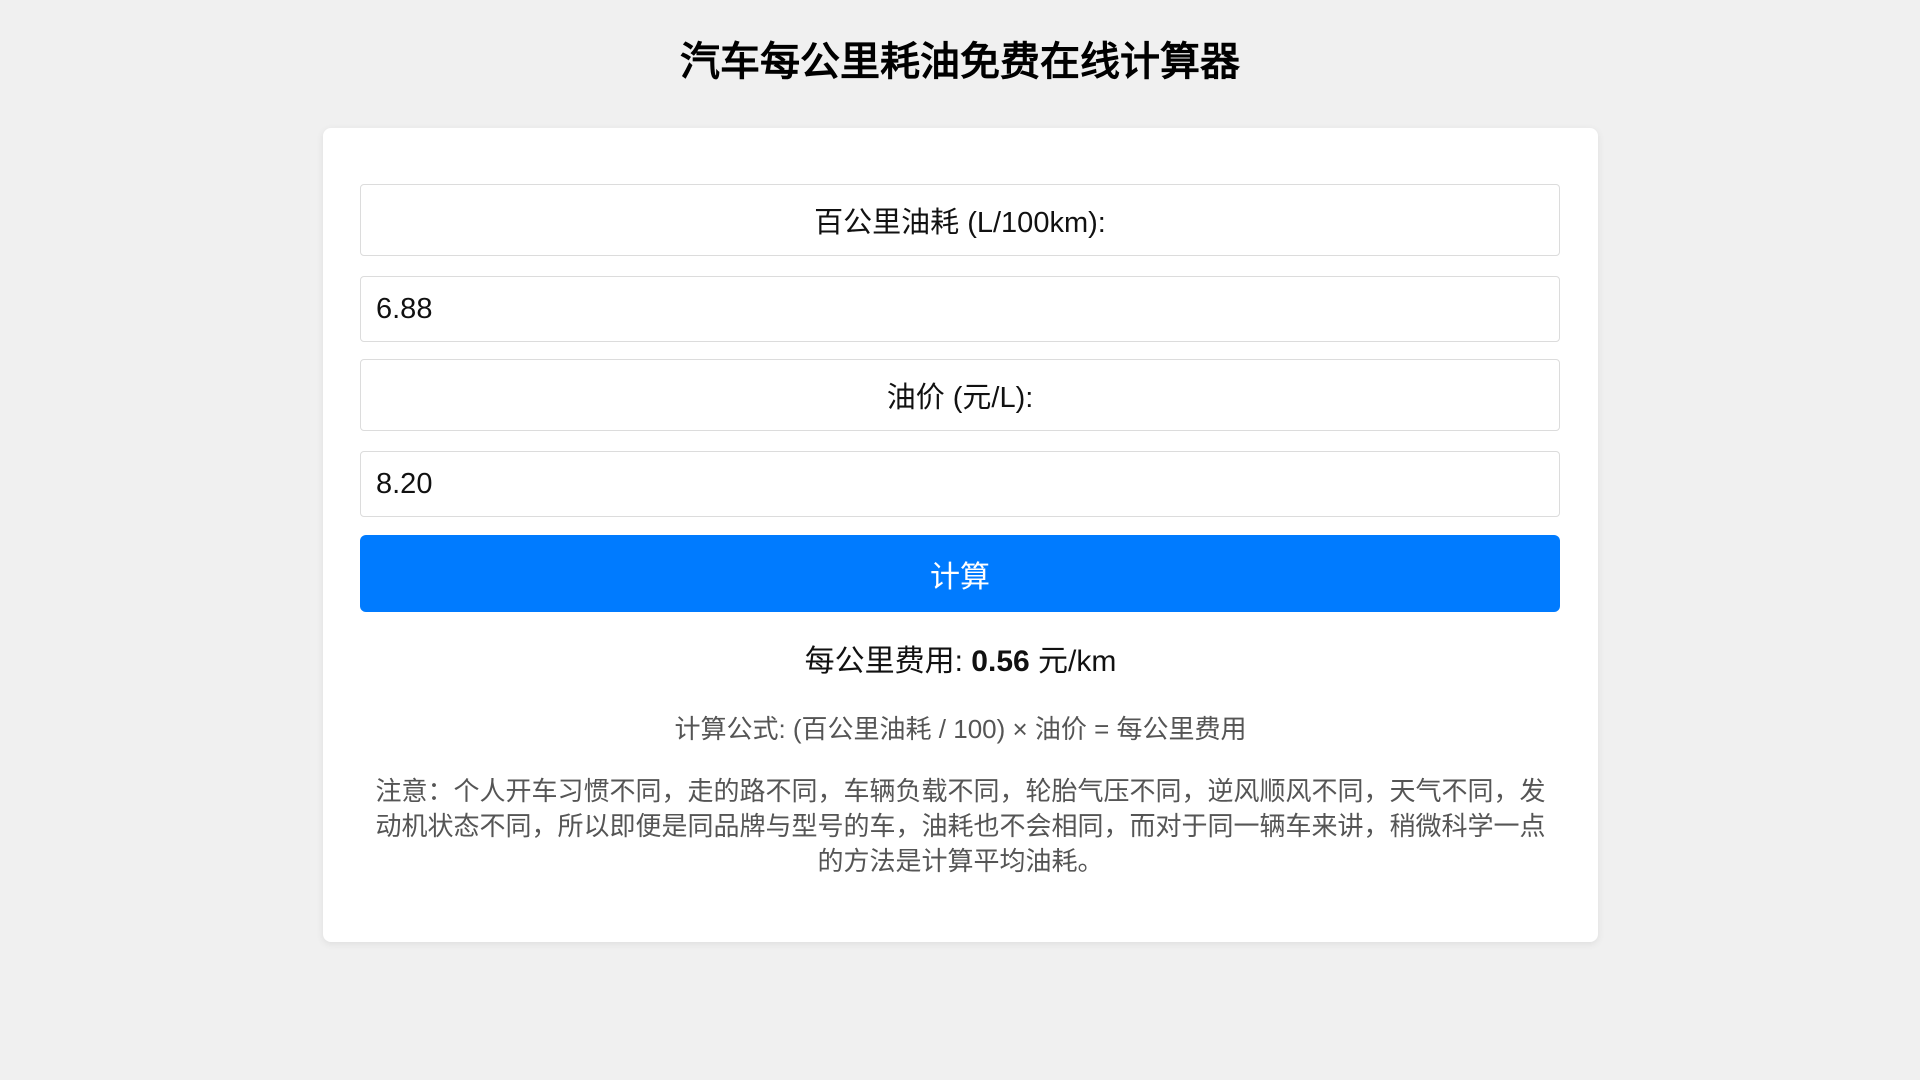 This screenshot has width=1920, height=1080. What do you see at coordinates (1073, 661) in the screenshot?
I see `result-unit: 元/km` at bounding box center [1073, 661].